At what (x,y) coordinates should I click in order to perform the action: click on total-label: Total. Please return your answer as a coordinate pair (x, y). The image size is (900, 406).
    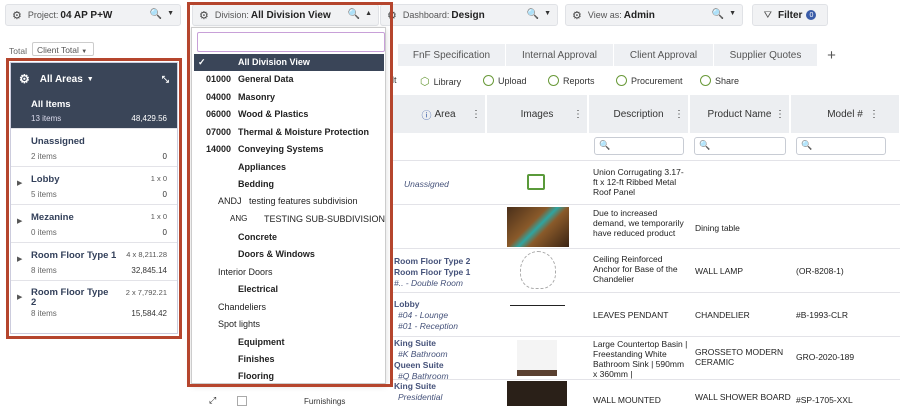
    Looking at the image, I should click on (18, 51).